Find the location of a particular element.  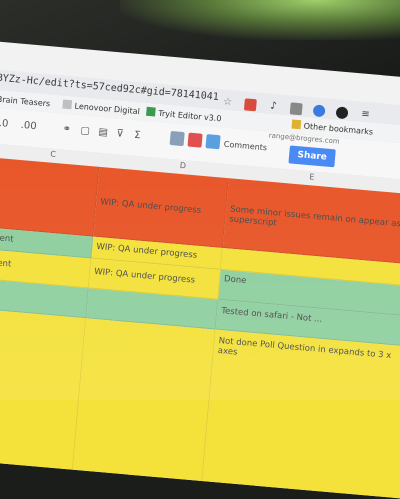

addon-blue-button is located at coordinates (213, 142).